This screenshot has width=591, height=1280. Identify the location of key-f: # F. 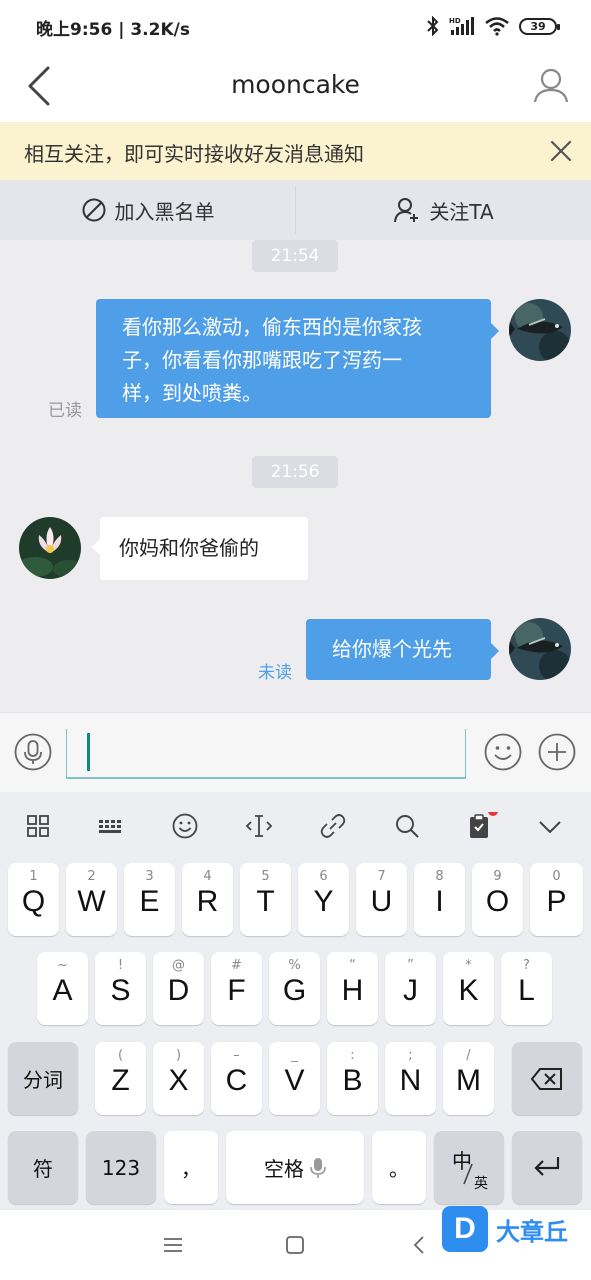
(236, 988).